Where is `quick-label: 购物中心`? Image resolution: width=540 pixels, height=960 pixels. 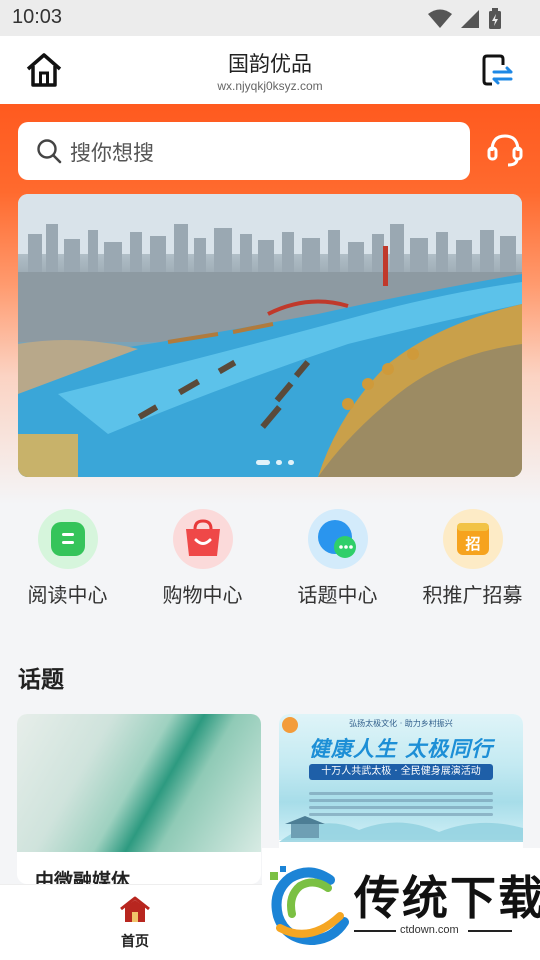 quick-label: 购物中心 is located at coordinates (202, 595).